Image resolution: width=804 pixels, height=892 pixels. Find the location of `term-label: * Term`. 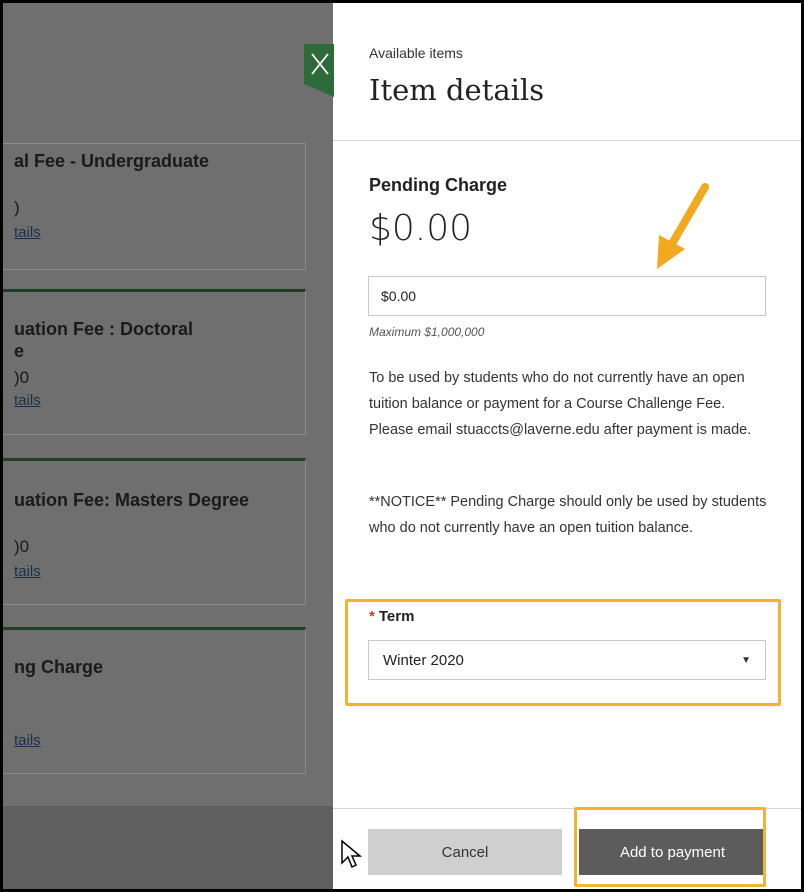

term-label: * Term is located at coordinates (391, 616).